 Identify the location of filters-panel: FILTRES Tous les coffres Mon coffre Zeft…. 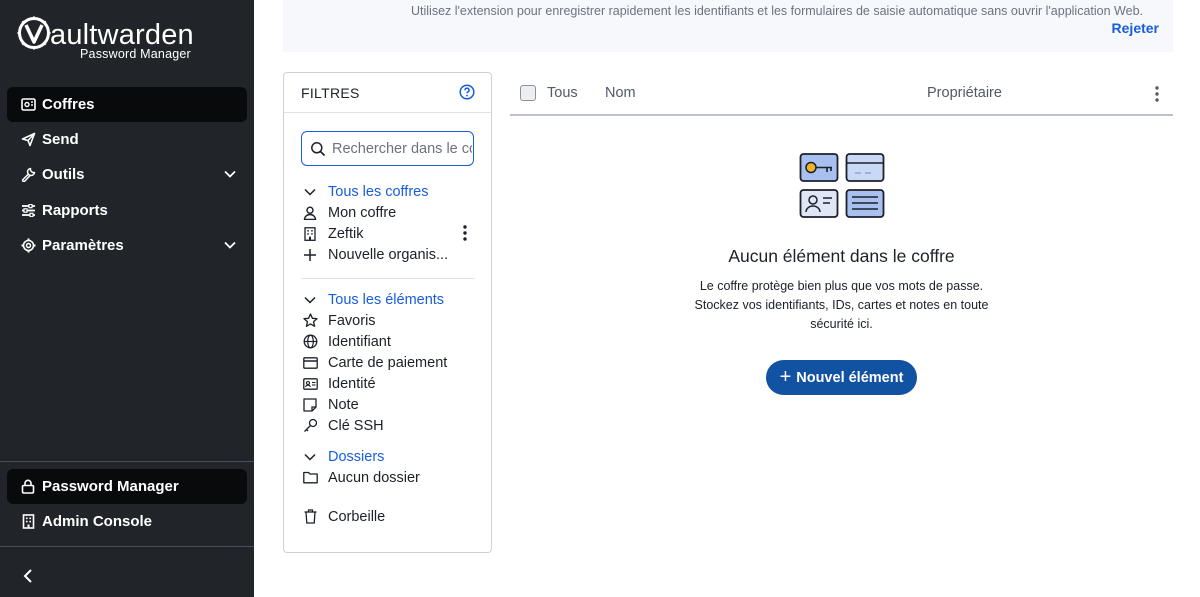
(387, 312).